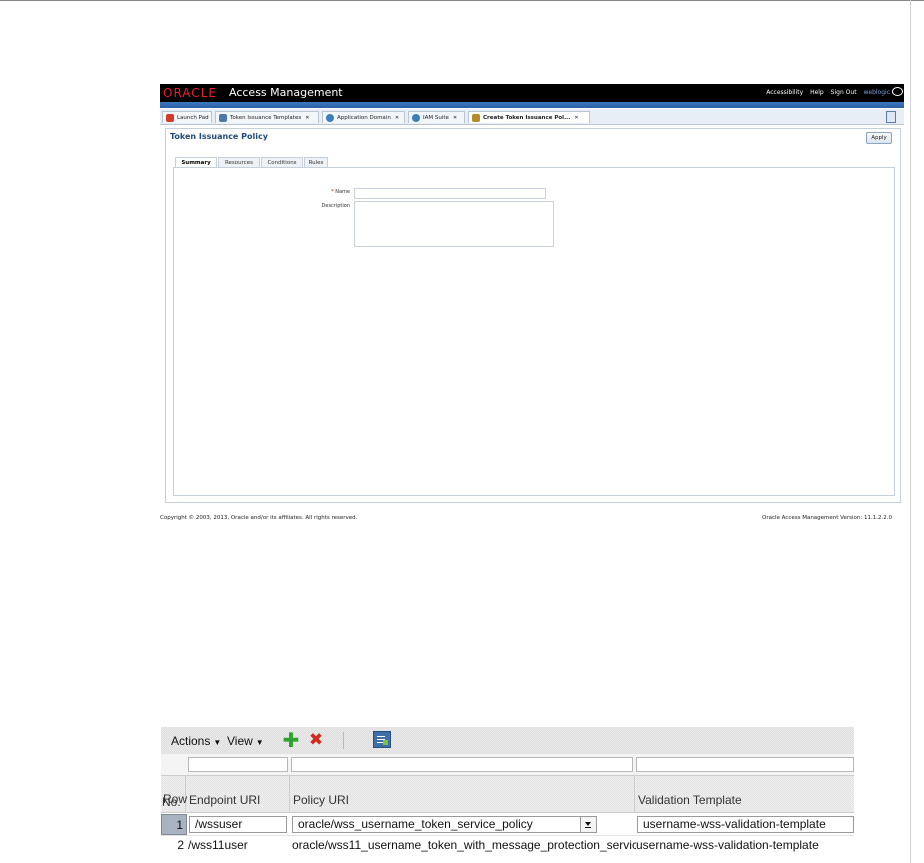  I want to click on tab-label: Application Domain, so click(364, 118).